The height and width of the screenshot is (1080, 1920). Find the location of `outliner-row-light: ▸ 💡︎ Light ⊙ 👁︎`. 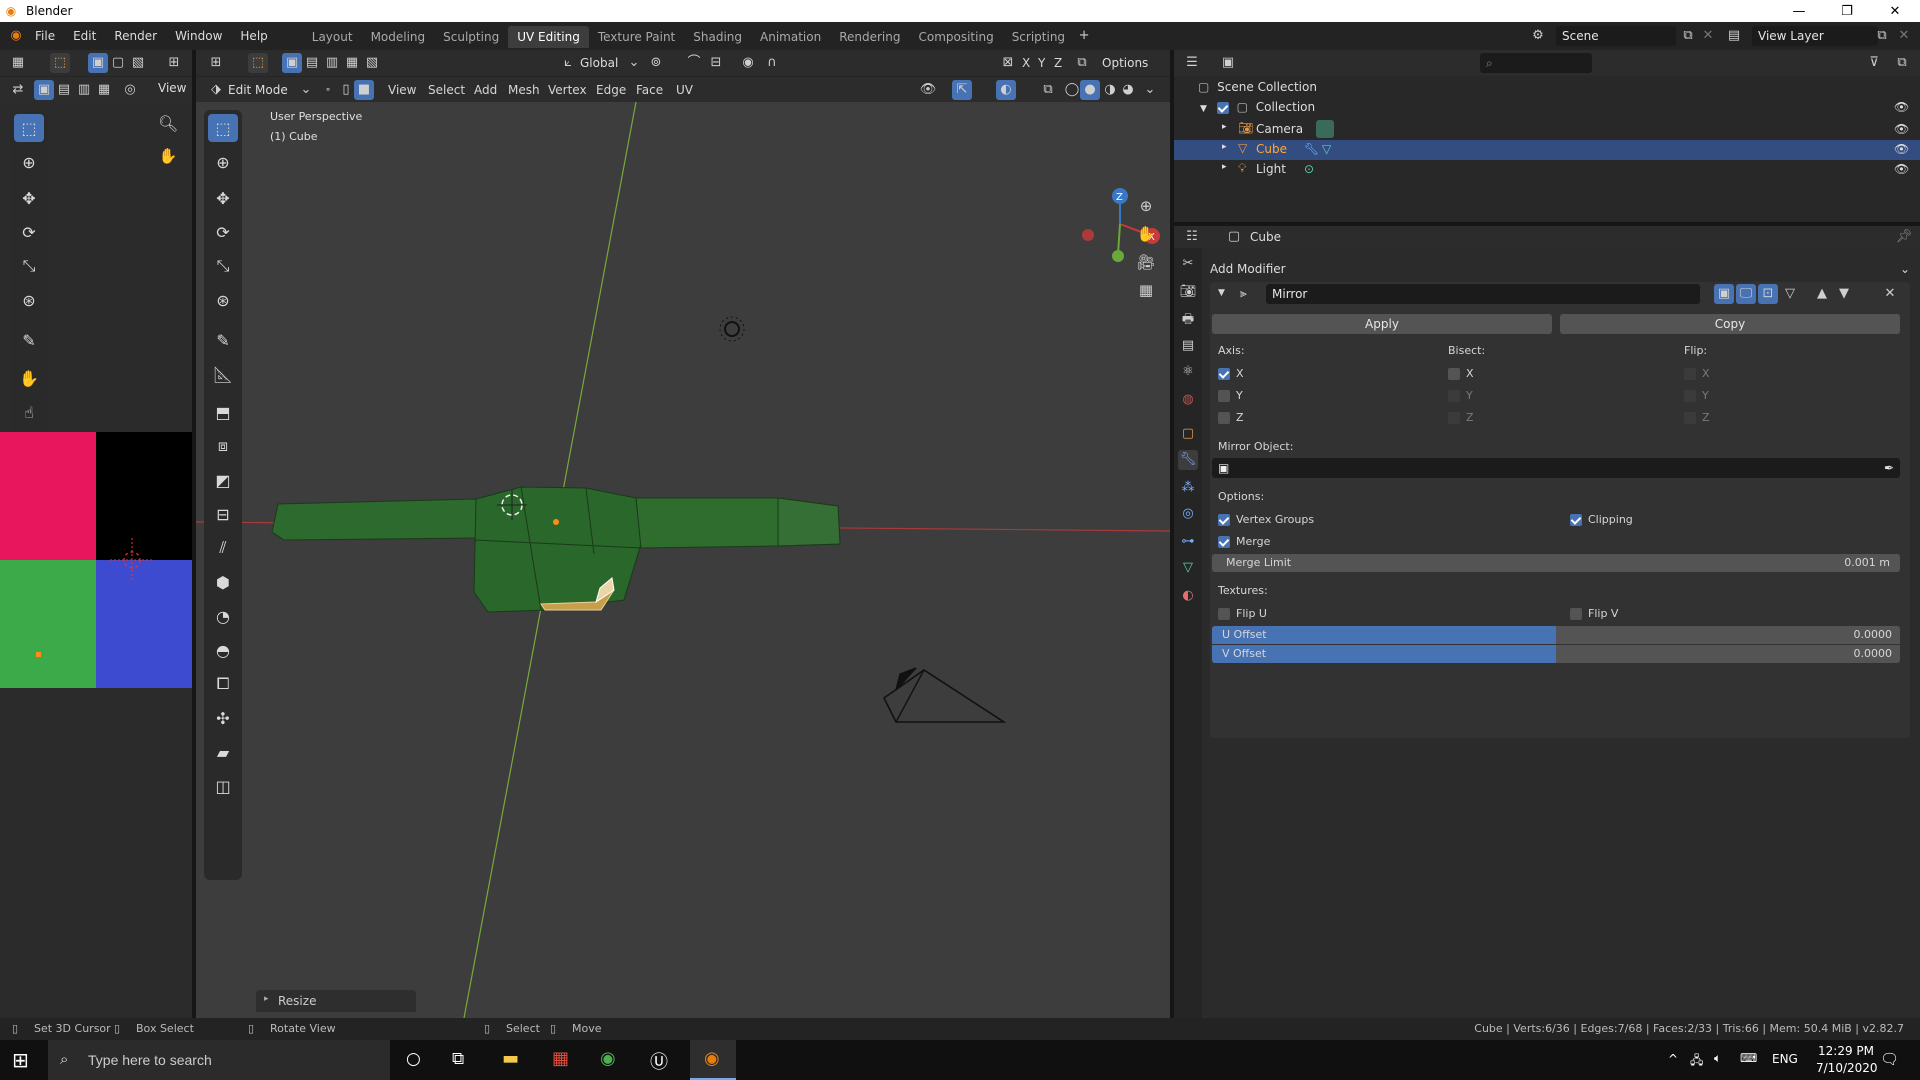

outliner-row-light: ▸ 💡︎ Light ⊙ 👁︎ is located at coordinates (1547, 170).